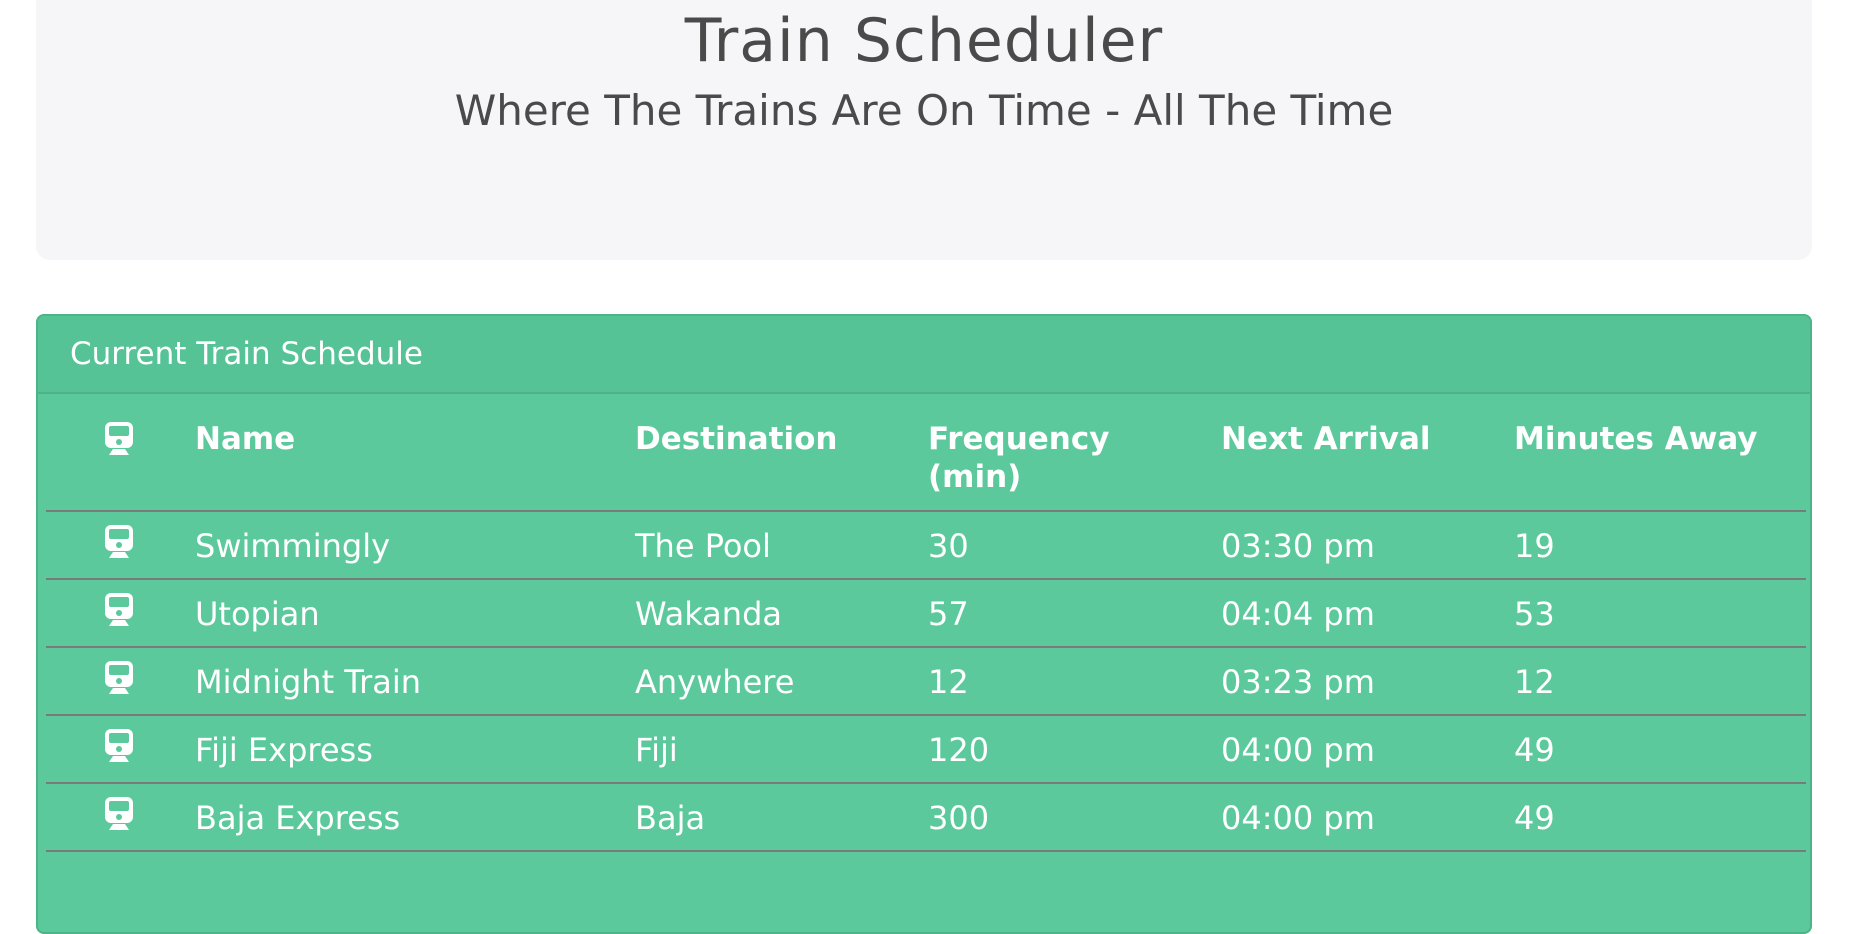 The width and height of the screenshot is (1862, 934). Describe the element at coordinates (1073, 681) in the screenshot. I see `train-frequency: 12` at that location.